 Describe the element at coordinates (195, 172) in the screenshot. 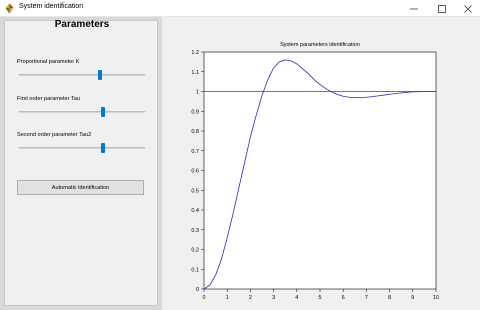

I see `y-tick-label: 0.6` at that location.